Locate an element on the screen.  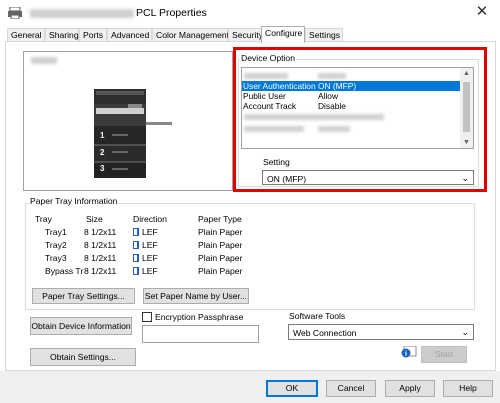
scroll-thumb is located at coordinates (466, 107).